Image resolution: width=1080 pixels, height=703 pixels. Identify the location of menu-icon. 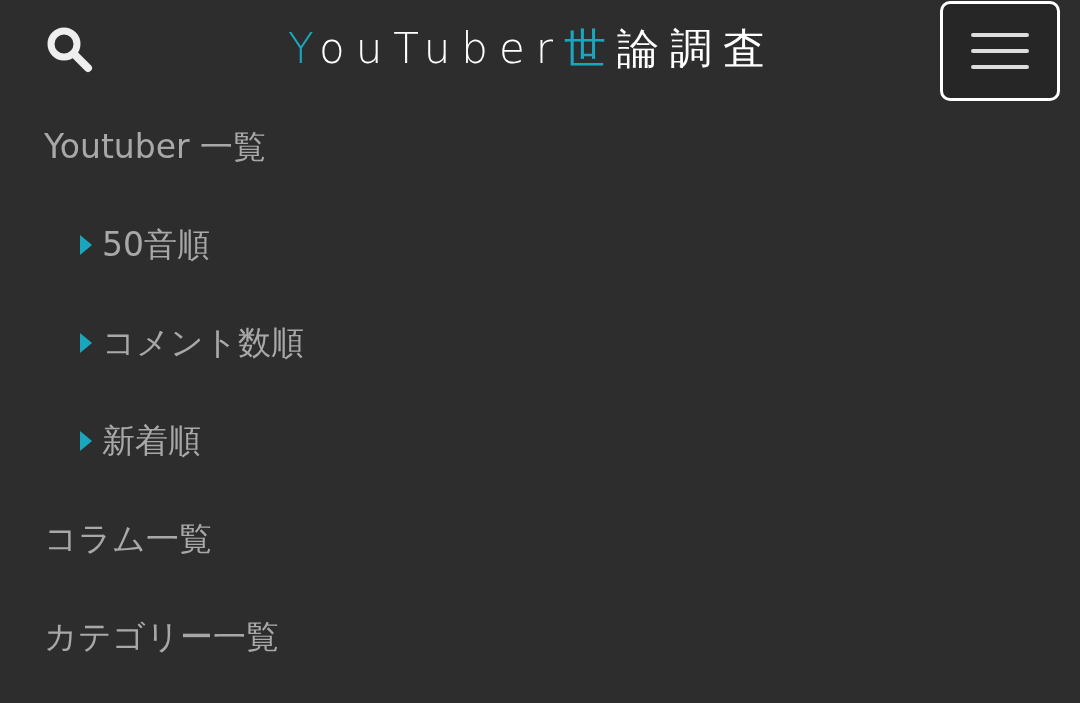
(1000, 51).